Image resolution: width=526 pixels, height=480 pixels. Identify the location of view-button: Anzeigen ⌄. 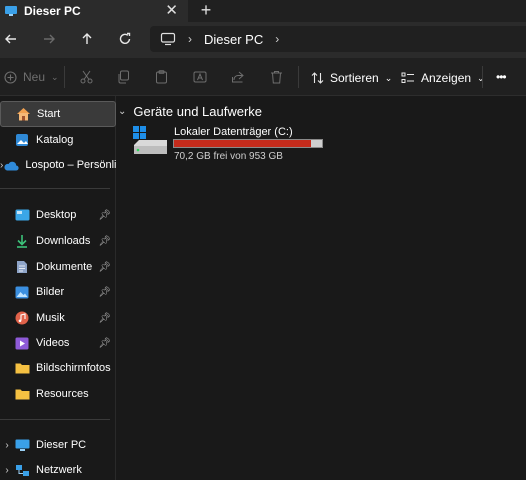
(443, 78).